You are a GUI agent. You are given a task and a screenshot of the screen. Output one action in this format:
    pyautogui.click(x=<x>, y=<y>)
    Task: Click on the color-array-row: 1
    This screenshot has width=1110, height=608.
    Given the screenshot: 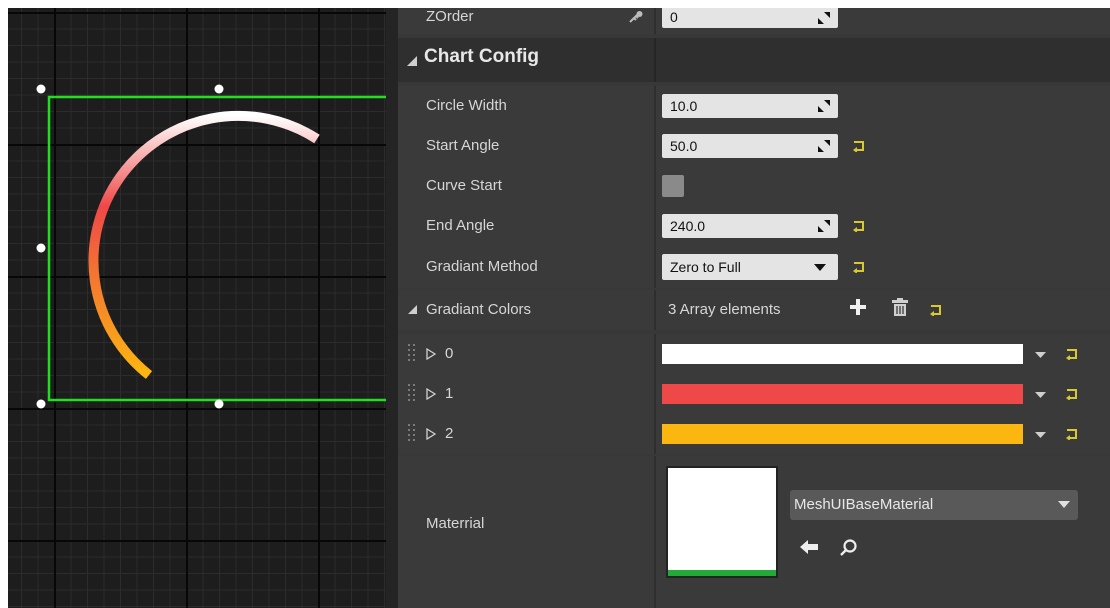 What is the action you would take?
    pyautogui.click(x=754, y=394)
    